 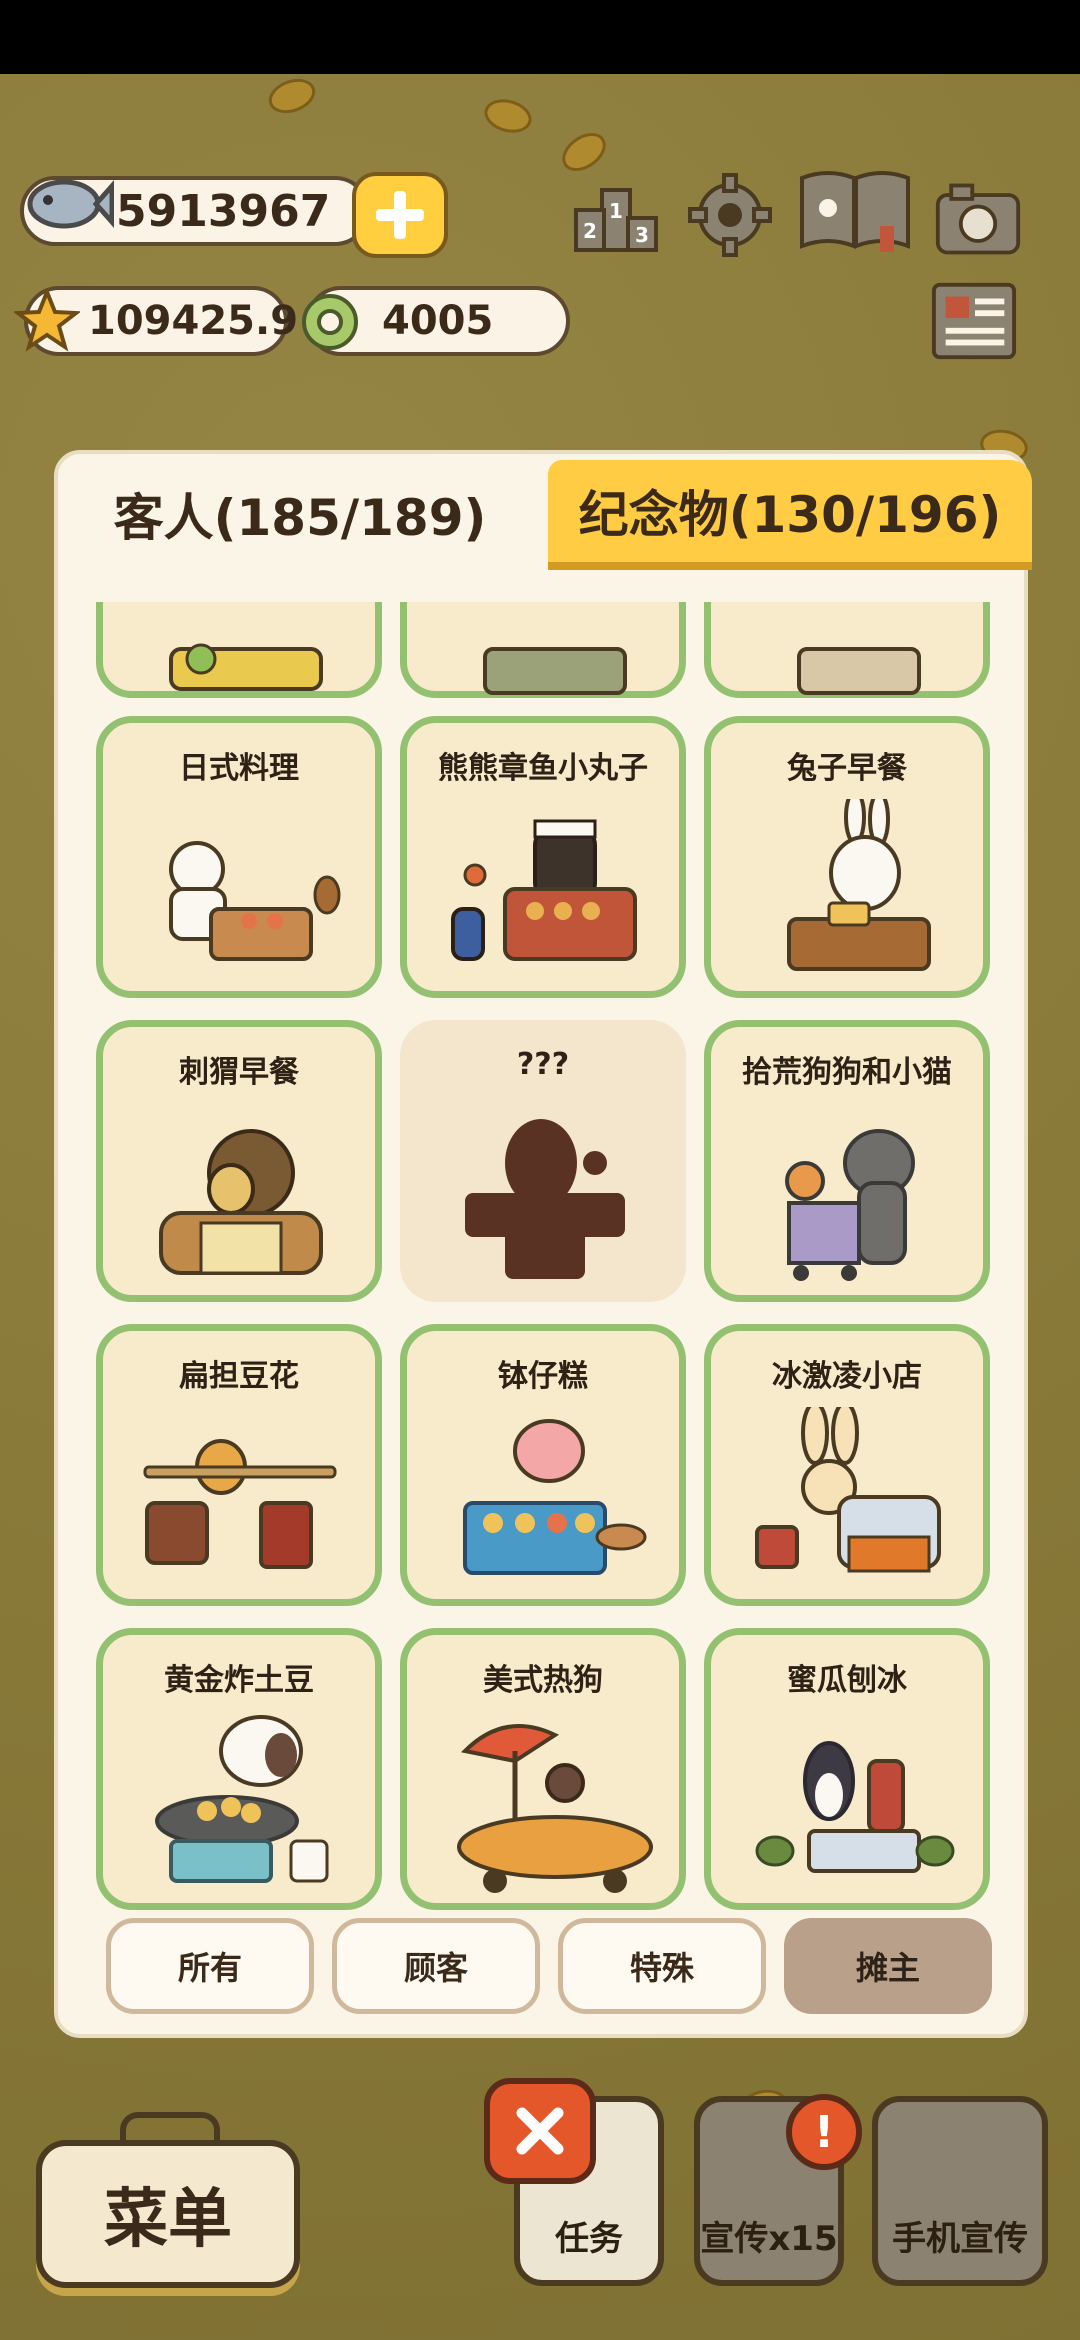 What do you see at coordinates (859, 885) in the screenshot?
I see `rabbit-stall-icon` at bounding box center [859, 885].